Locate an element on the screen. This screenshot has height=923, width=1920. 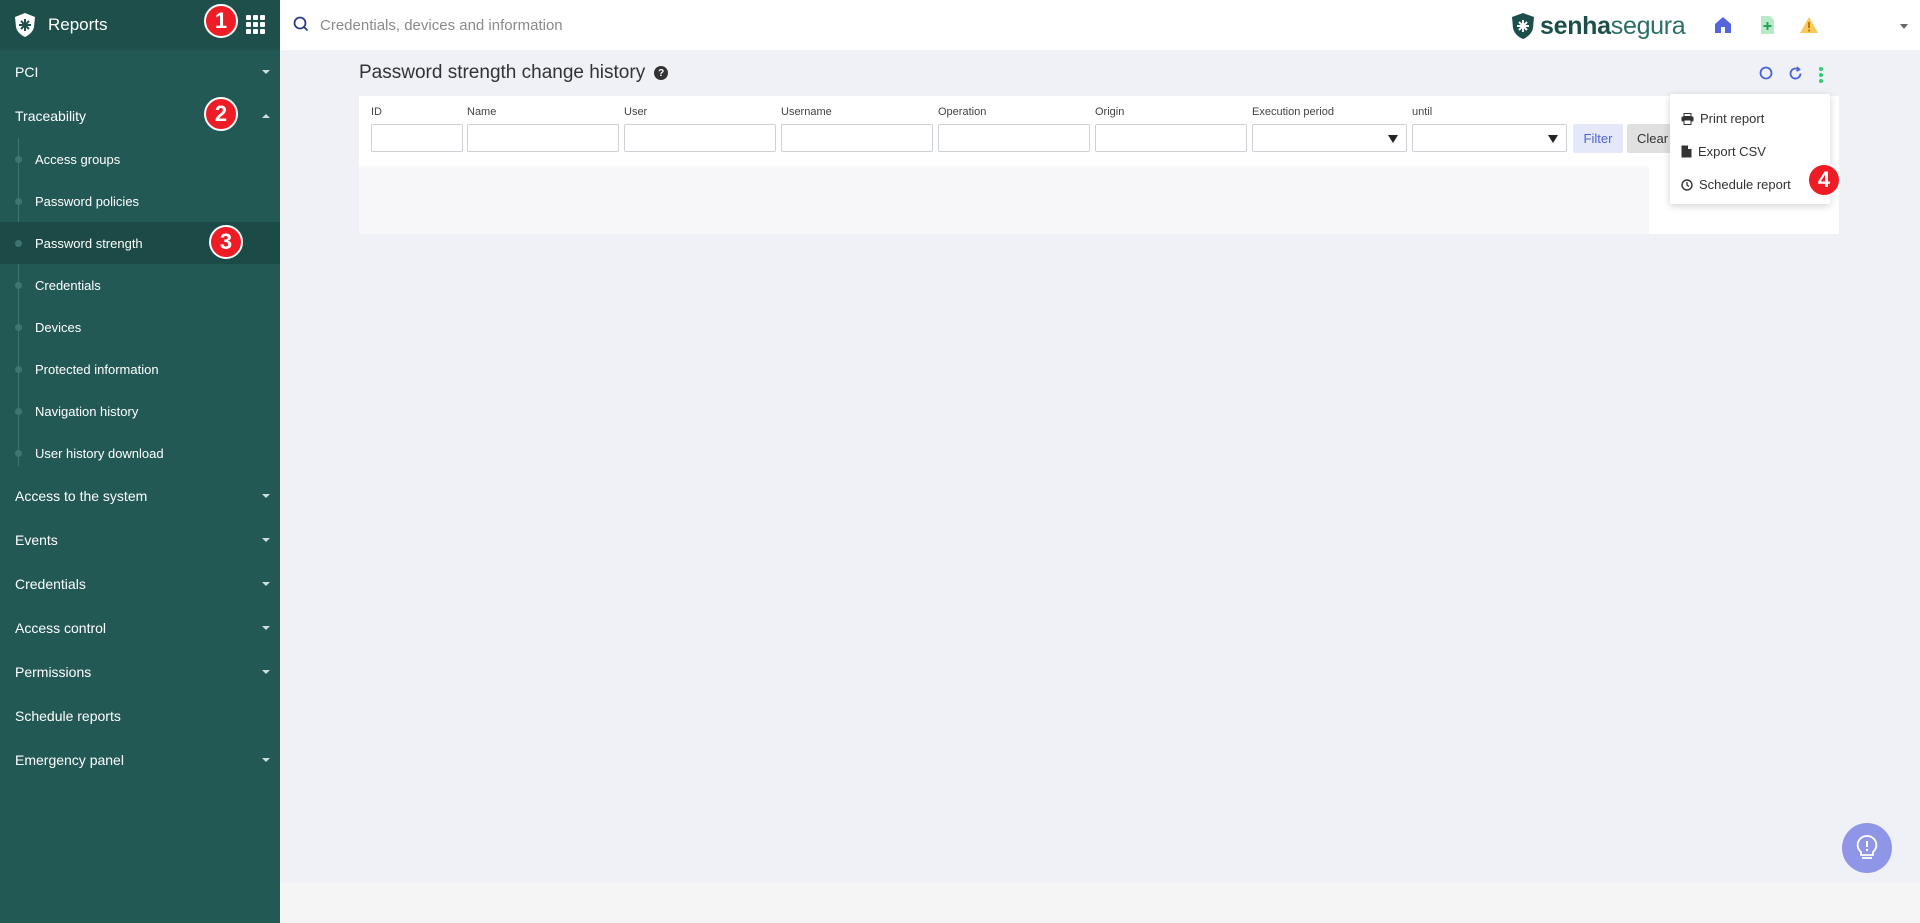
export-csv-menu-item: Export CSV is located at coordinates (1750, 151).